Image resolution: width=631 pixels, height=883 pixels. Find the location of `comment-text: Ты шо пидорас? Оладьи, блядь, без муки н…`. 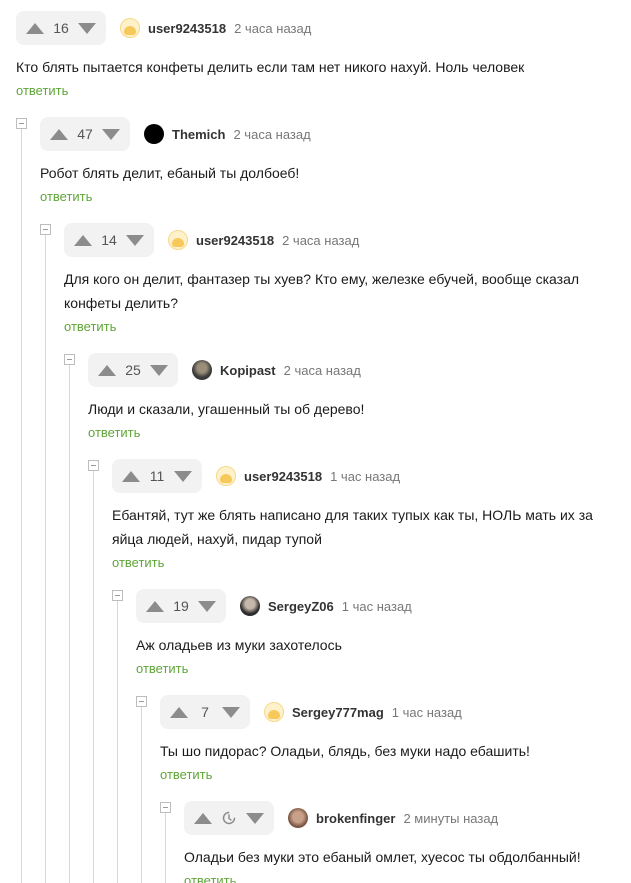

comment-text: Ты шо пидорас? Оладьи, блядь, без муки н… is located at coordinates (345, 751).